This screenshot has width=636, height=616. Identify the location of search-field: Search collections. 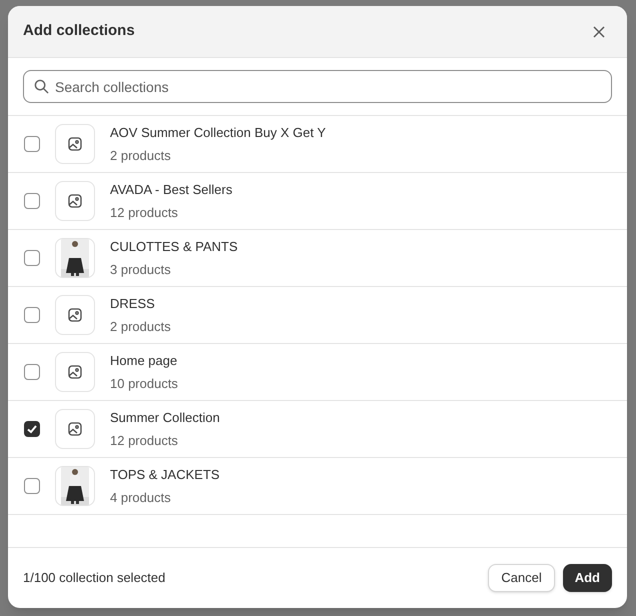
(317, 86).